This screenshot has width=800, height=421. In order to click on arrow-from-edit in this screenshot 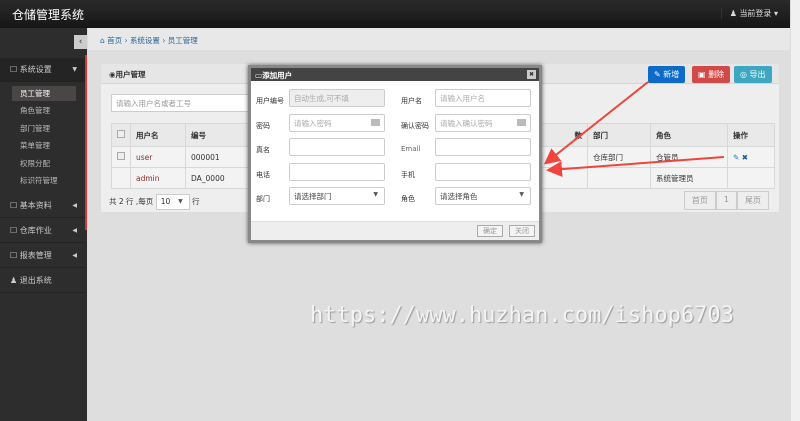, I will do `click(635, 167)`.